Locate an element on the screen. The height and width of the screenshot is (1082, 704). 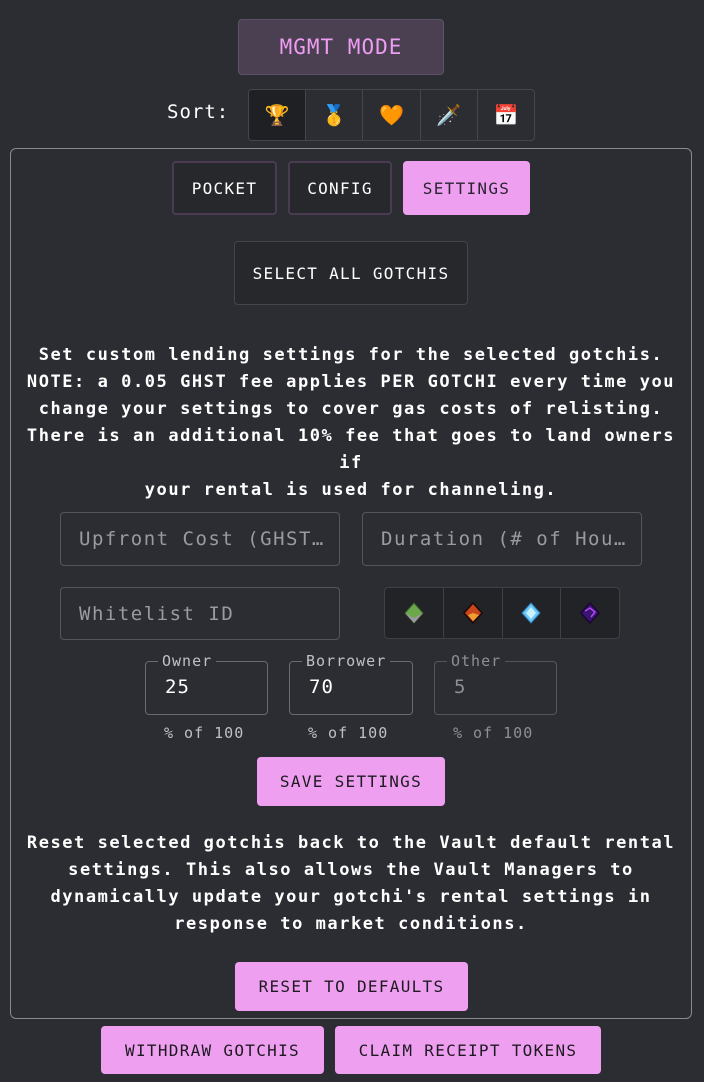
mgmt-mode-button: MGMT MODE is located at coordinates (341, 47).